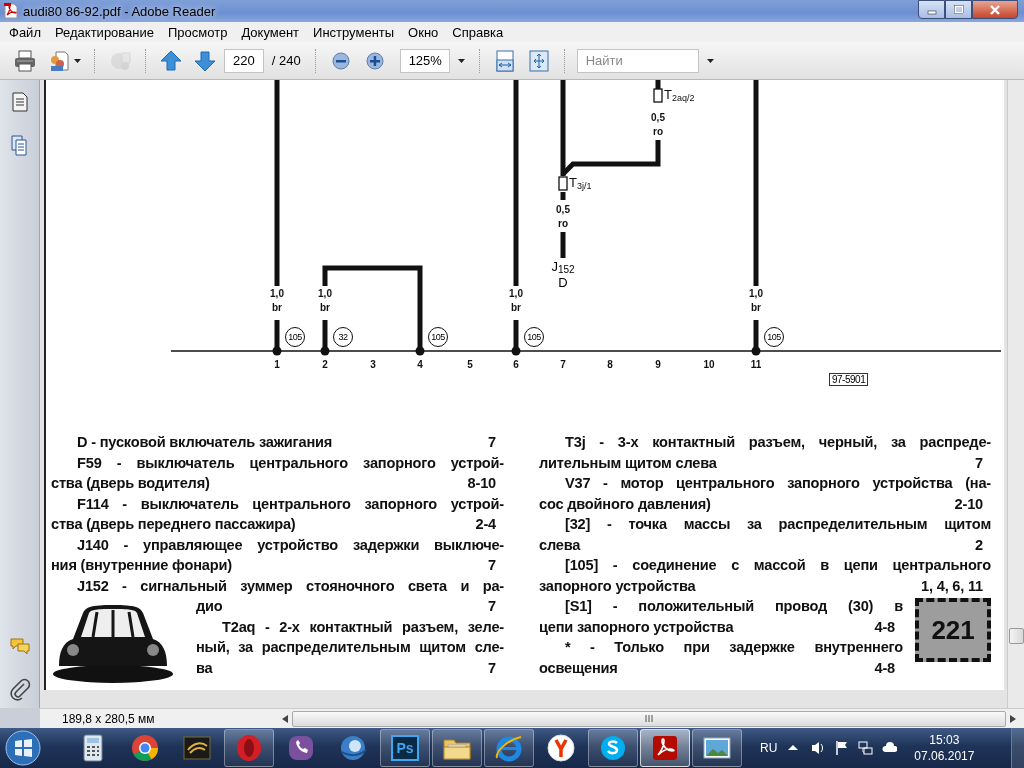 This screenshot has width=1024, height=768. Describe the element at coordinates (11, 11) in the screenshot. I see `pdf-file-icon` at that location.